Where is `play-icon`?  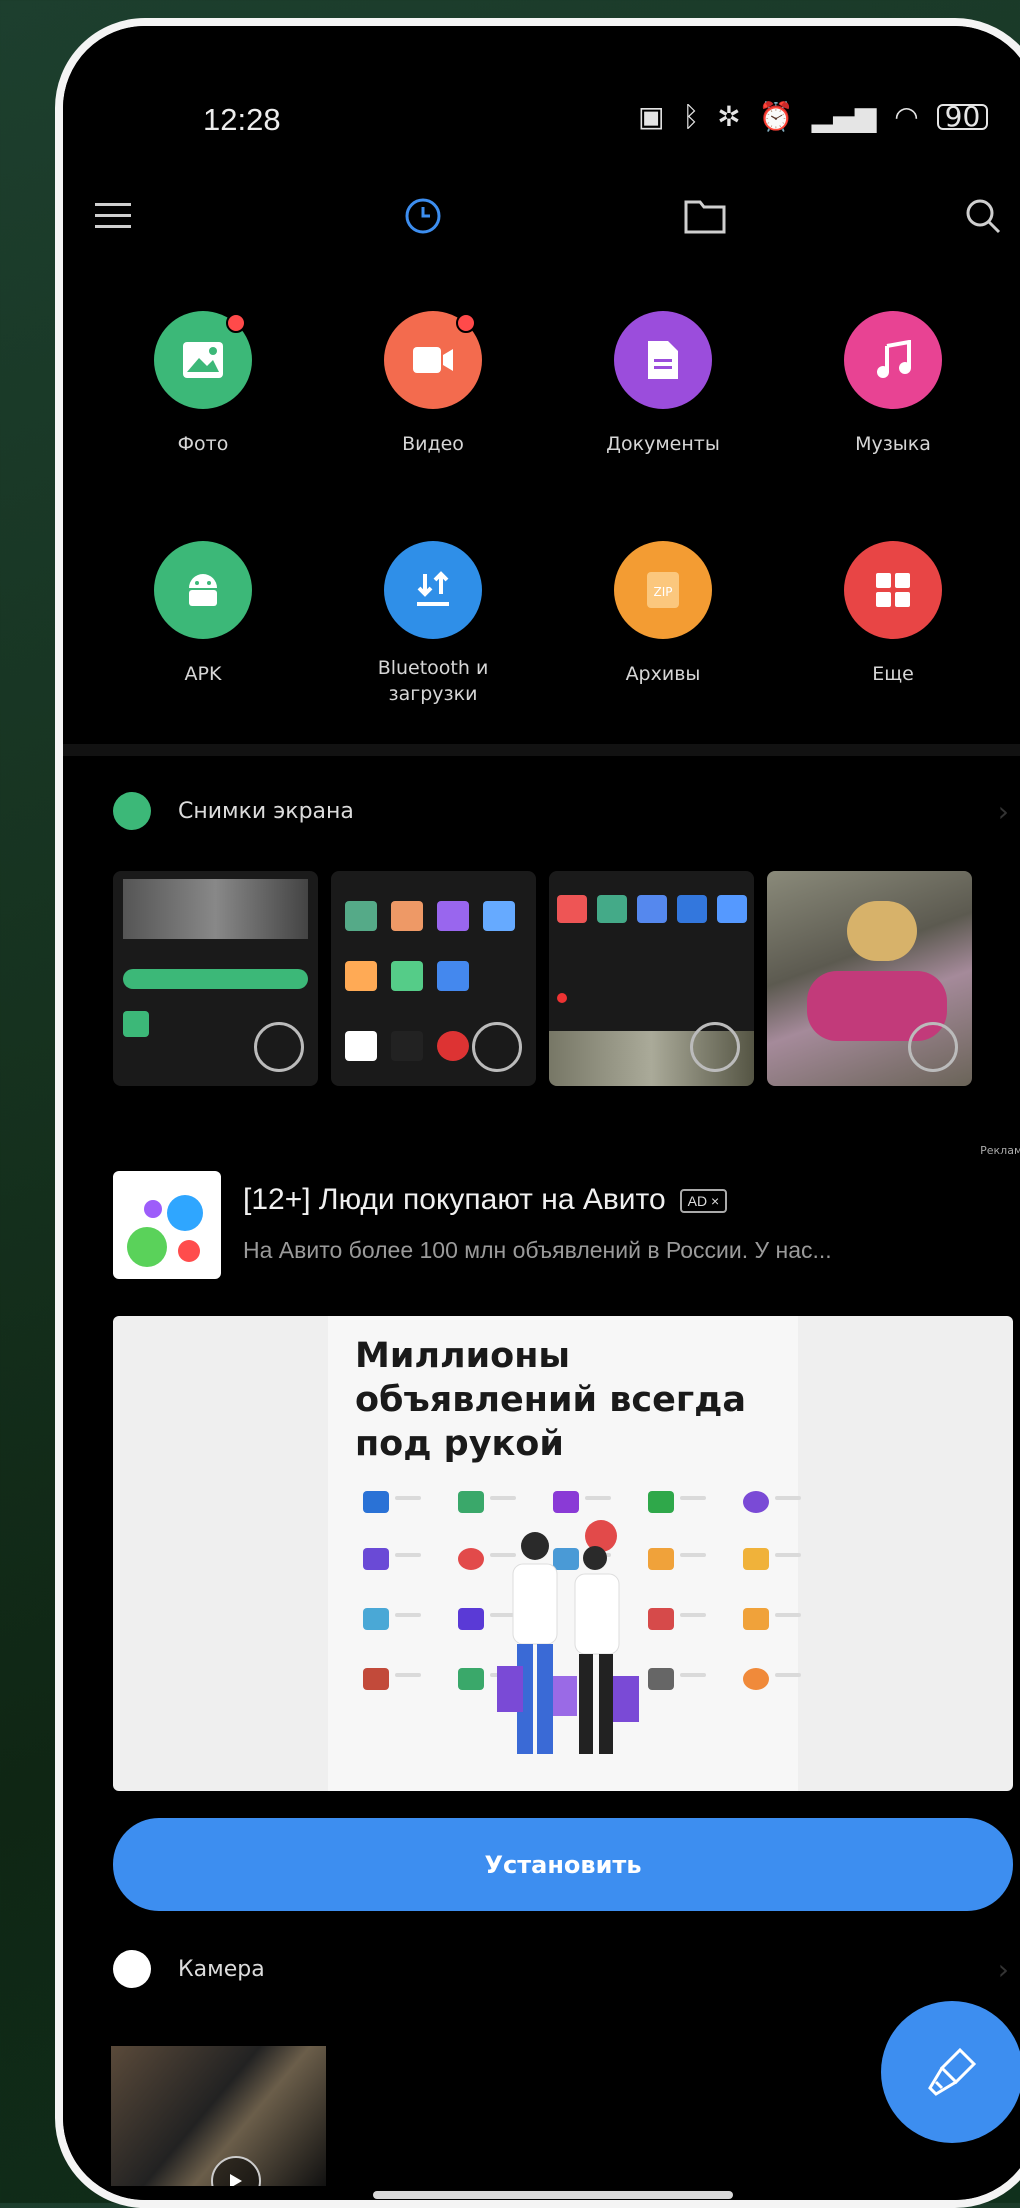 play-icon is located at coordinates (236, 2171).